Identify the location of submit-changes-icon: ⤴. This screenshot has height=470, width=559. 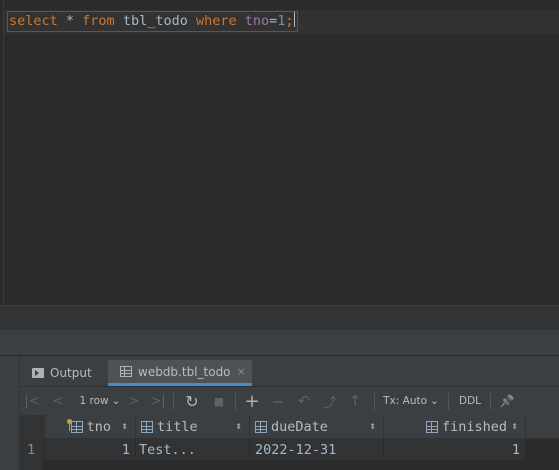
(330, 401).